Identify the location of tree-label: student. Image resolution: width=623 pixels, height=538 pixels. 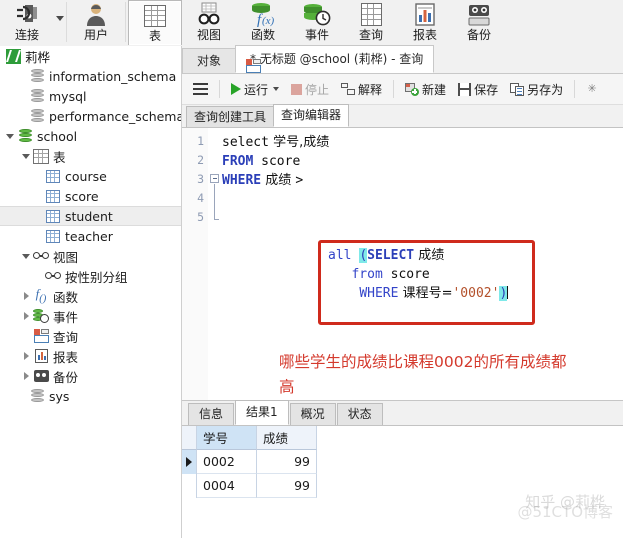
(89, 216).